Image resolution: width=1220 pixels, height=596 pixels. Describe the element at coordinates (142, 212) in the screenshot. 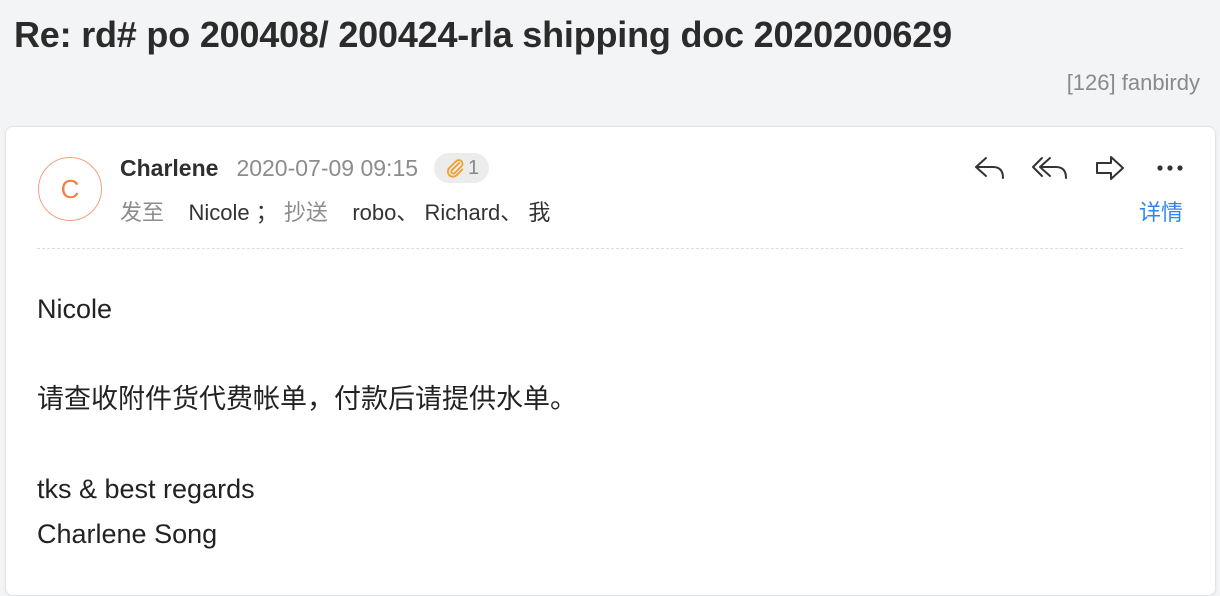

I see `to-label: 发至` at that location.